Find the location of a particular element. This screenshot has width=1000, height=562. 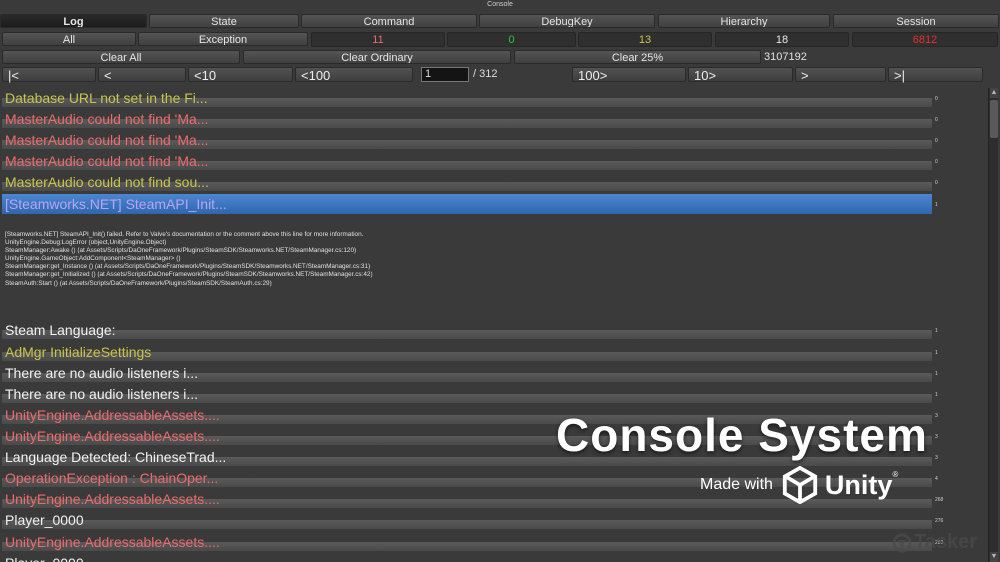

promo-overlay: Console System Made with Unity ® is located at coordinates (742, 456).